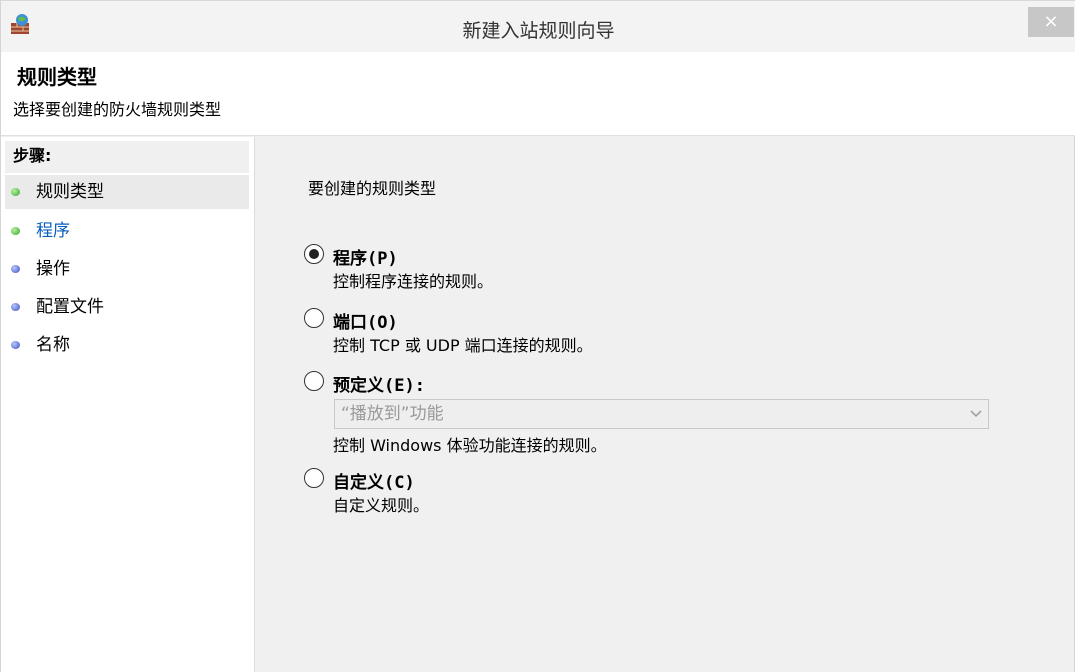 This screenshot has height=672, width=1075. Describe the element at coordinates (314, 318) in the screenshot. I see `radio-port` at that location.